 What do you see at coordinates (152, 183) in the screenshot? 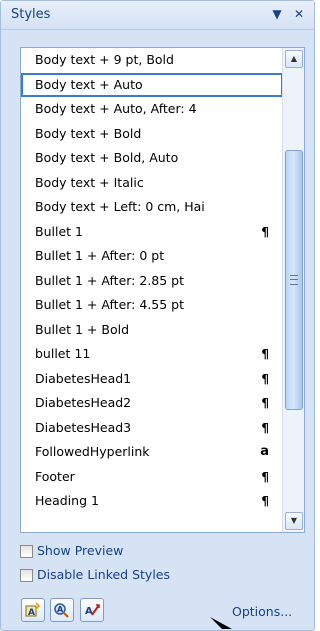
I see `style-list-item: Body text + Italic` at bounding box center [152, 183].